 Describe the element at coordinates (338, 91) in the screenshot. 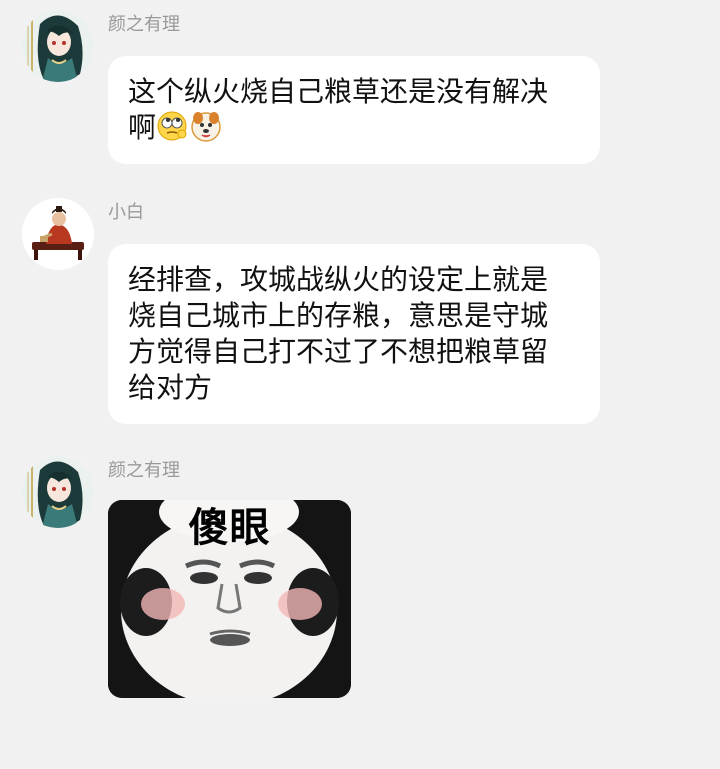

I see `message-text-line: 这个纵火烧自己粮草还是没有解决` at that location.